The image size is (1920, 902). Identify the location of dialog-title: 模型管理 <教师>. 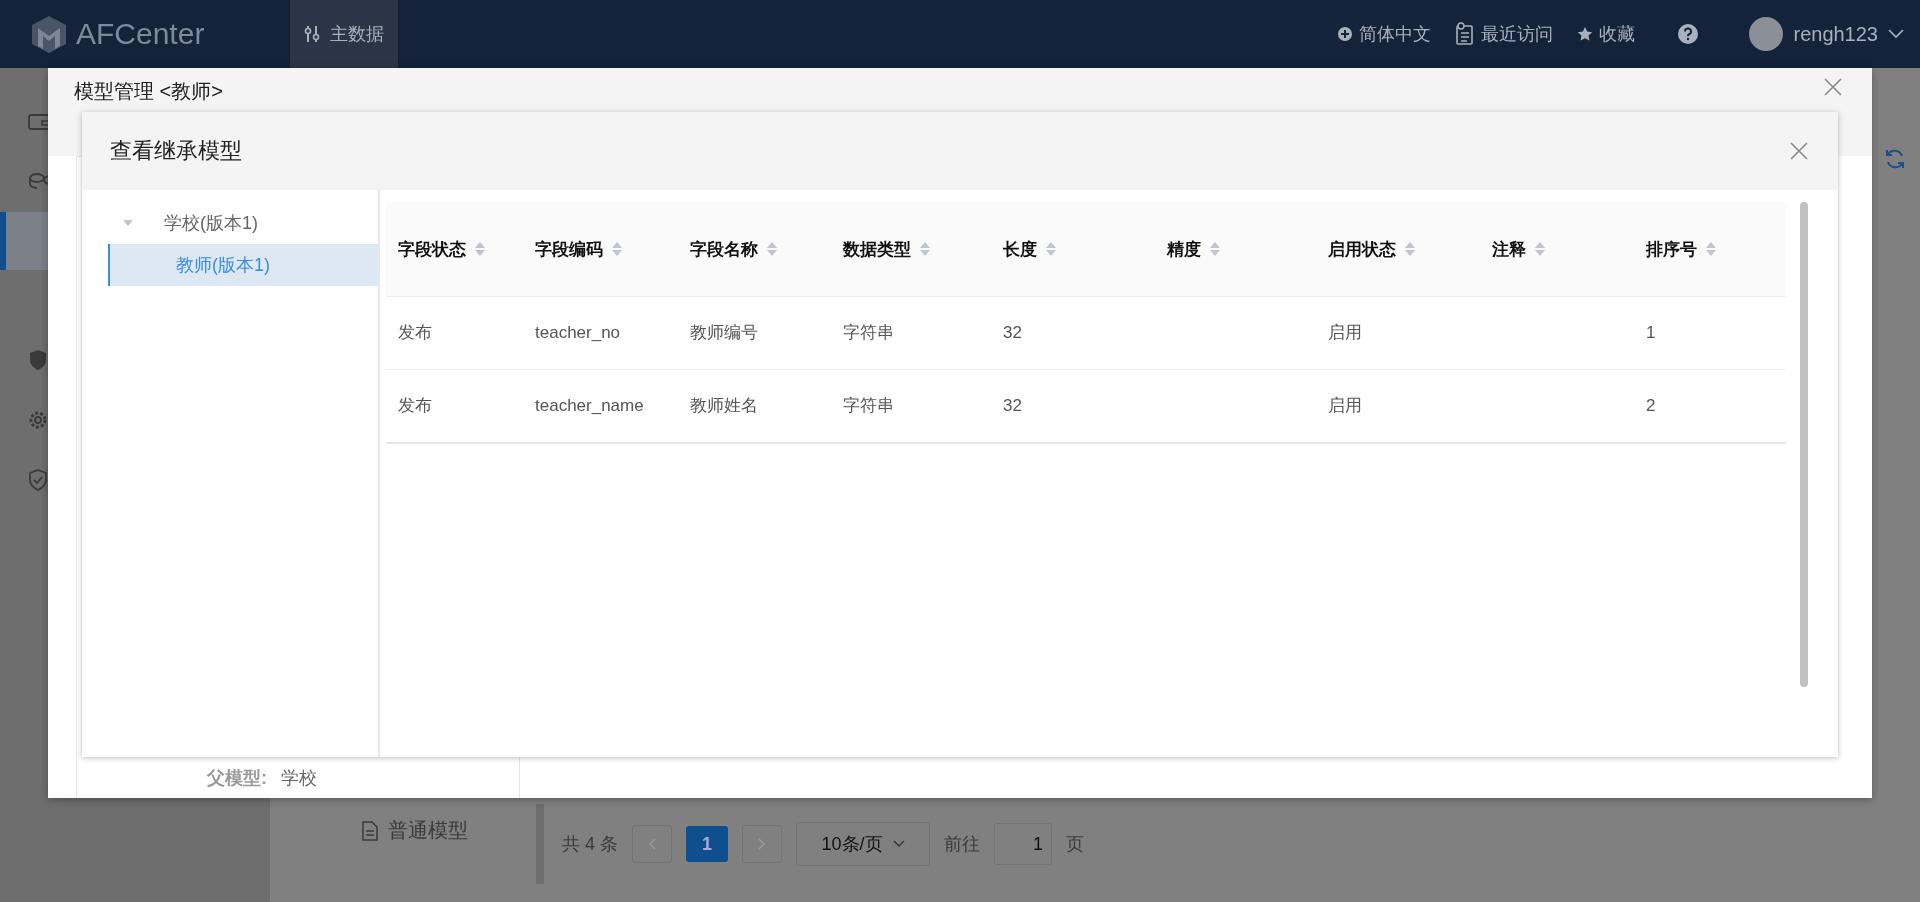
(148, 91).